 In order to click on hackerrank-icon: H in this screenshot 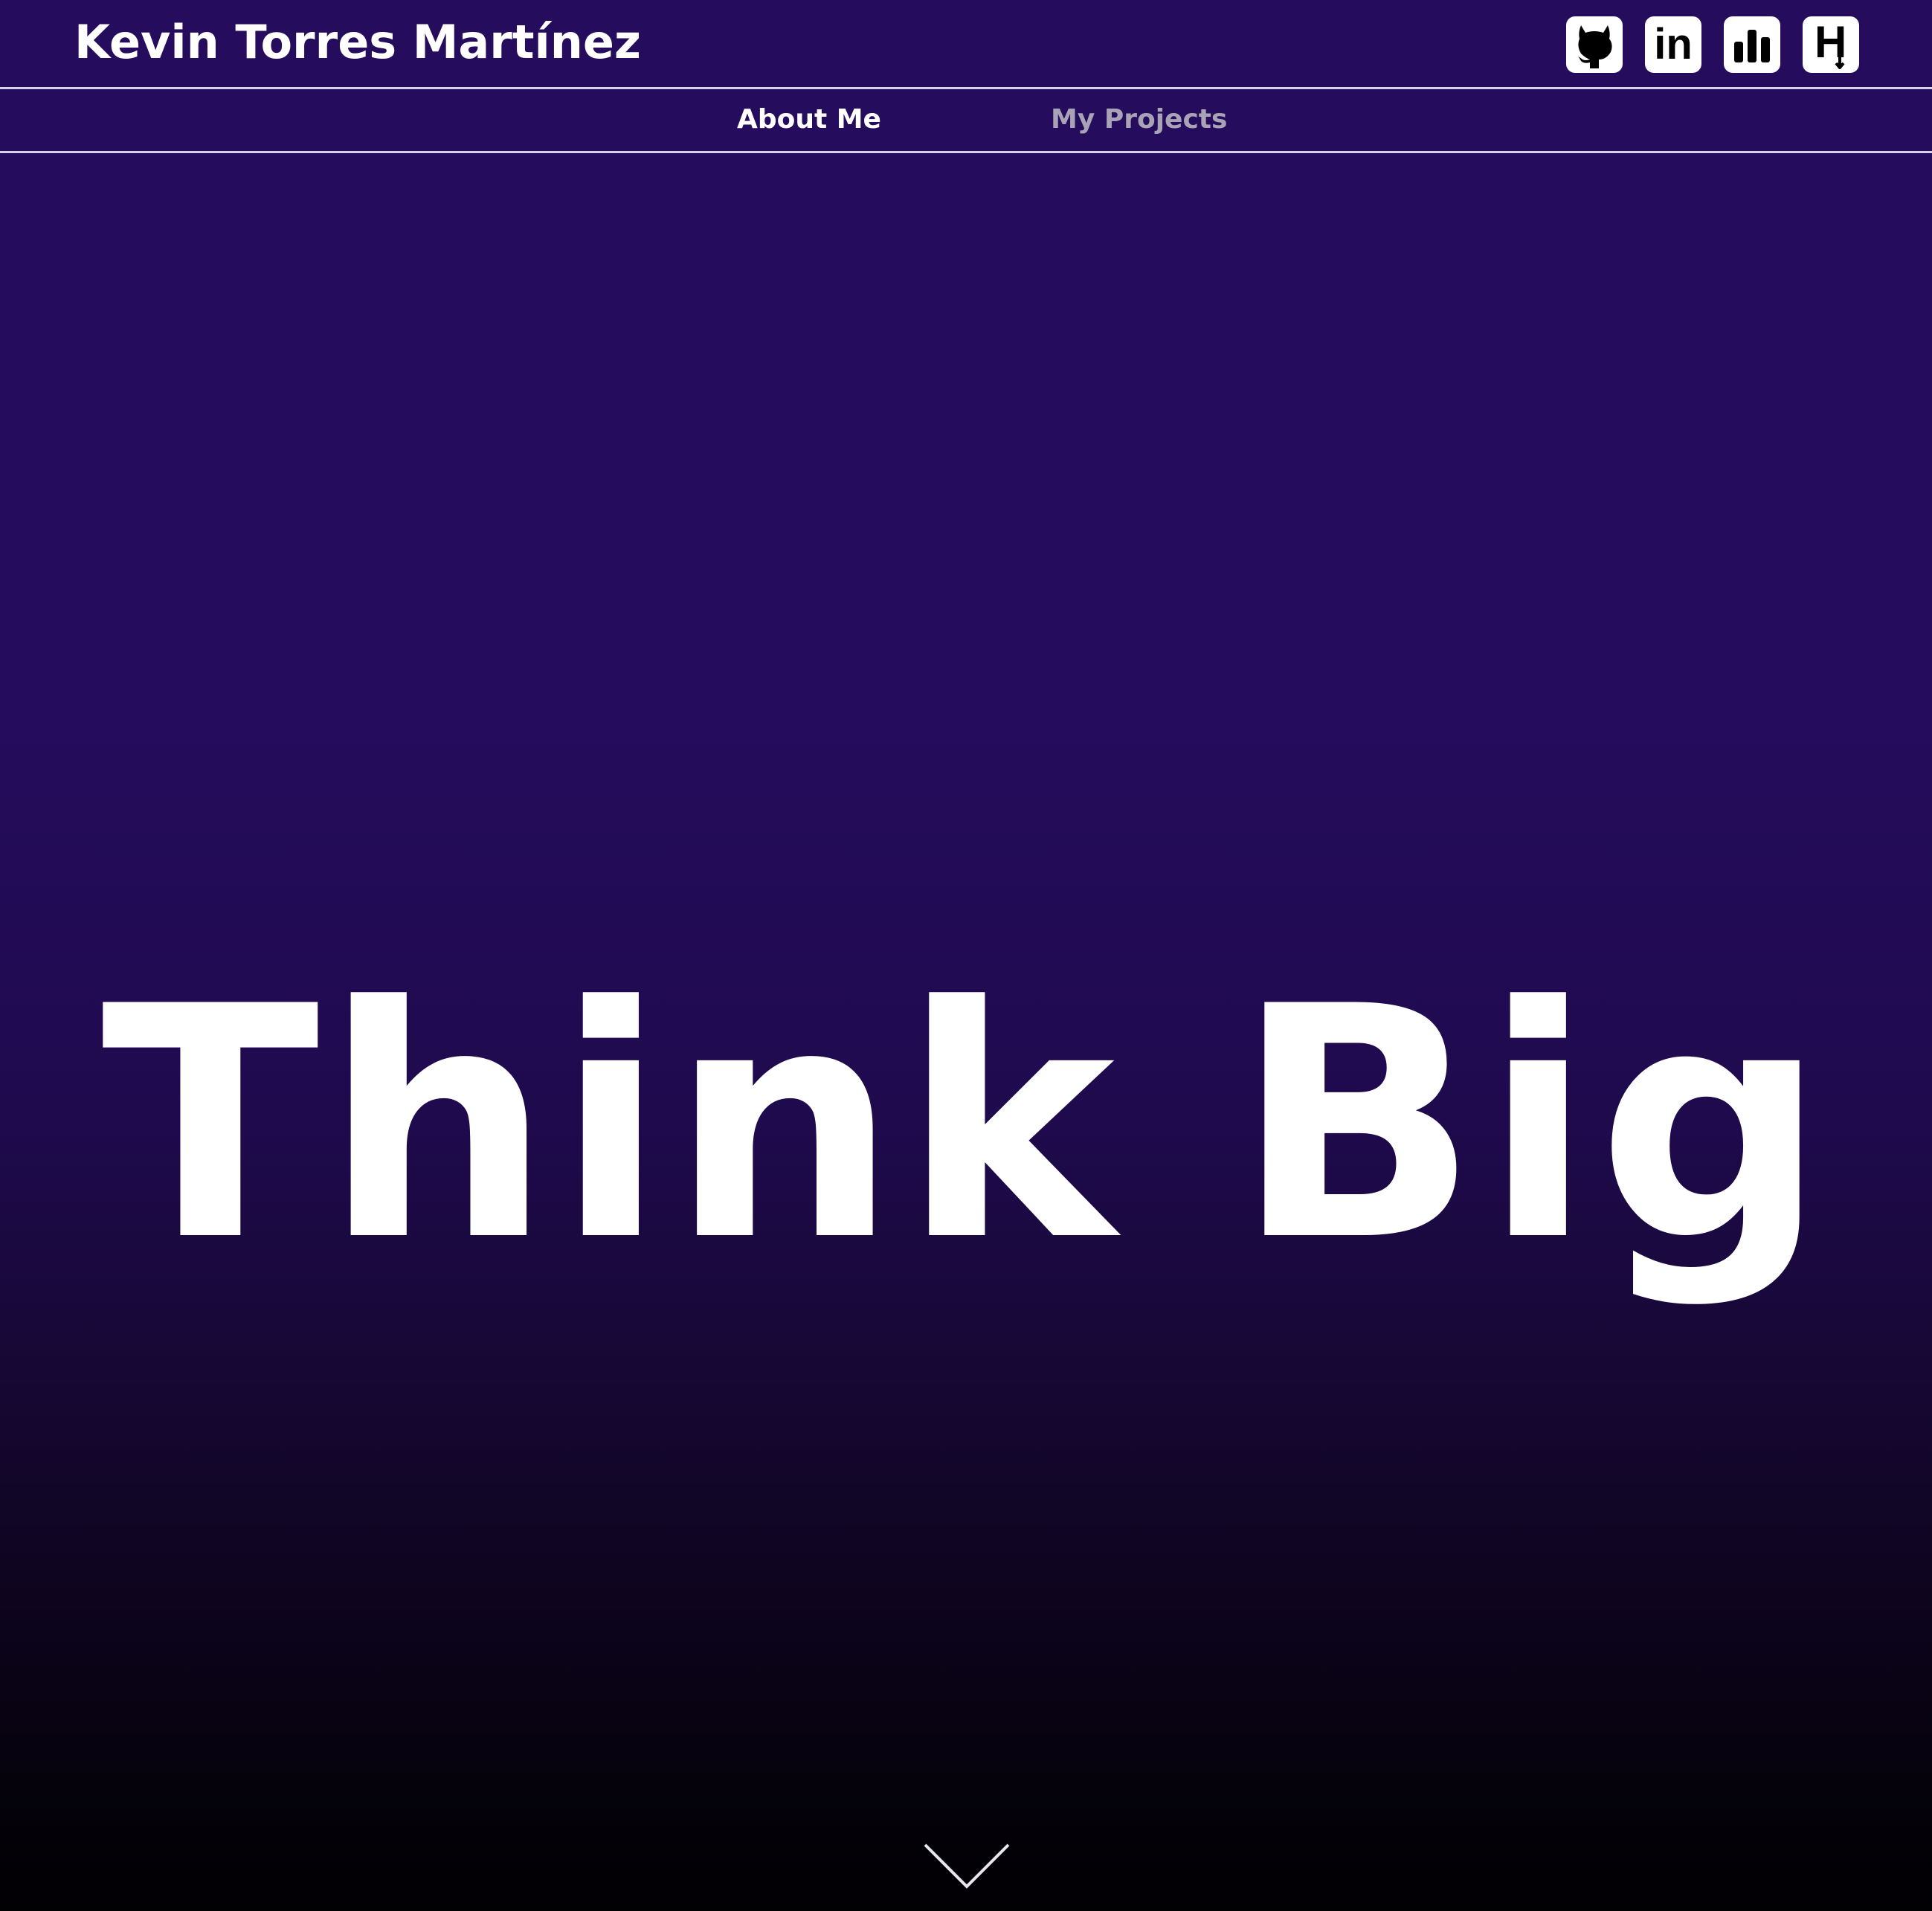, I will do `click(1831, 45)`.